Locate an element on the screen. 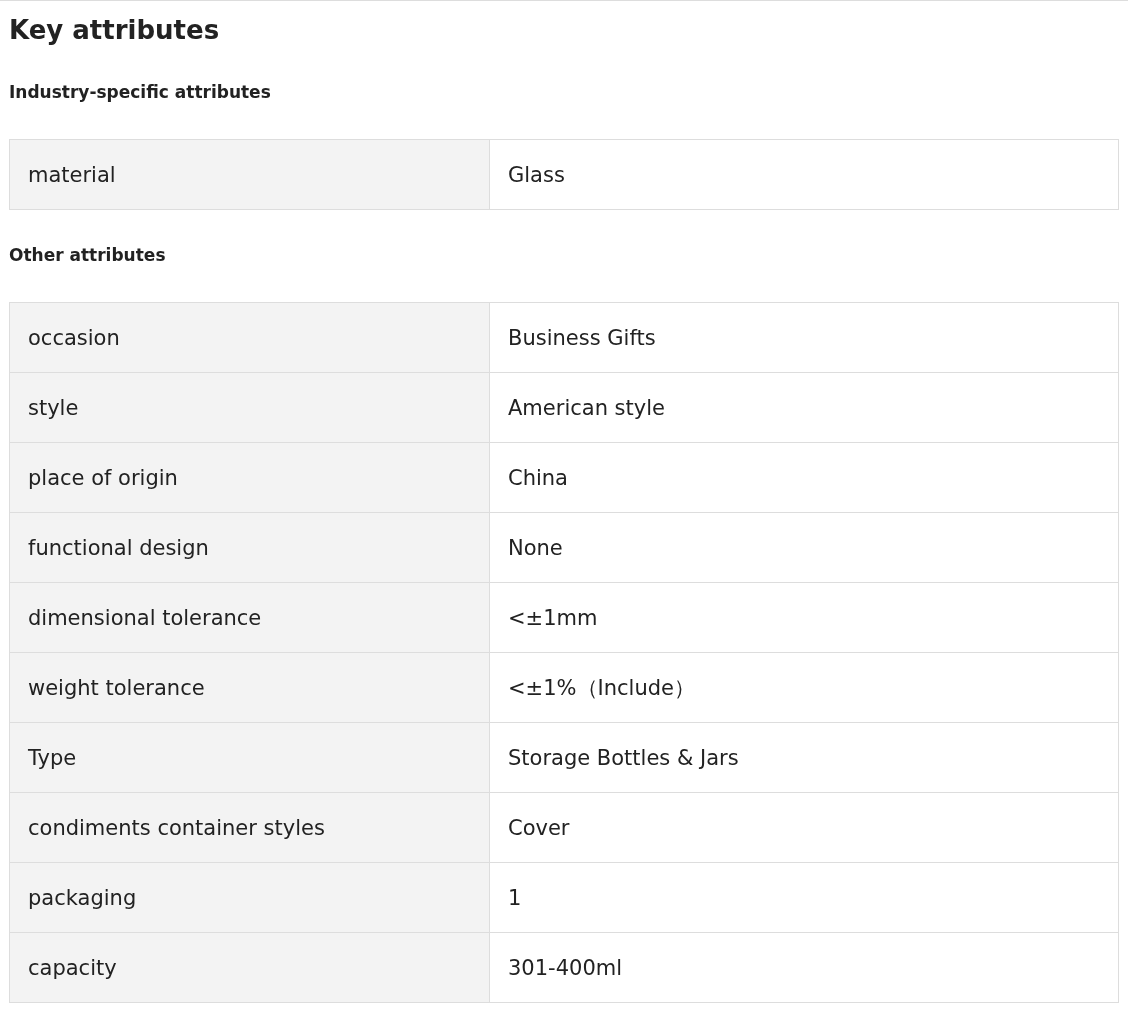 The width and height of the screenshot is (1128, 1009). attribute-name-cell: Type is located at coordinates (250, 758).